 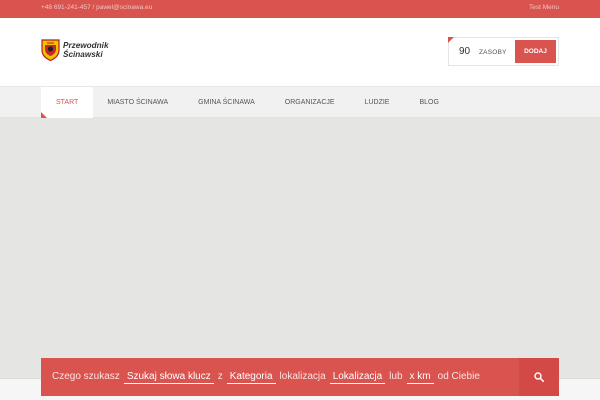 I want to click on corner-ribbon, so click(x=451, y=40).